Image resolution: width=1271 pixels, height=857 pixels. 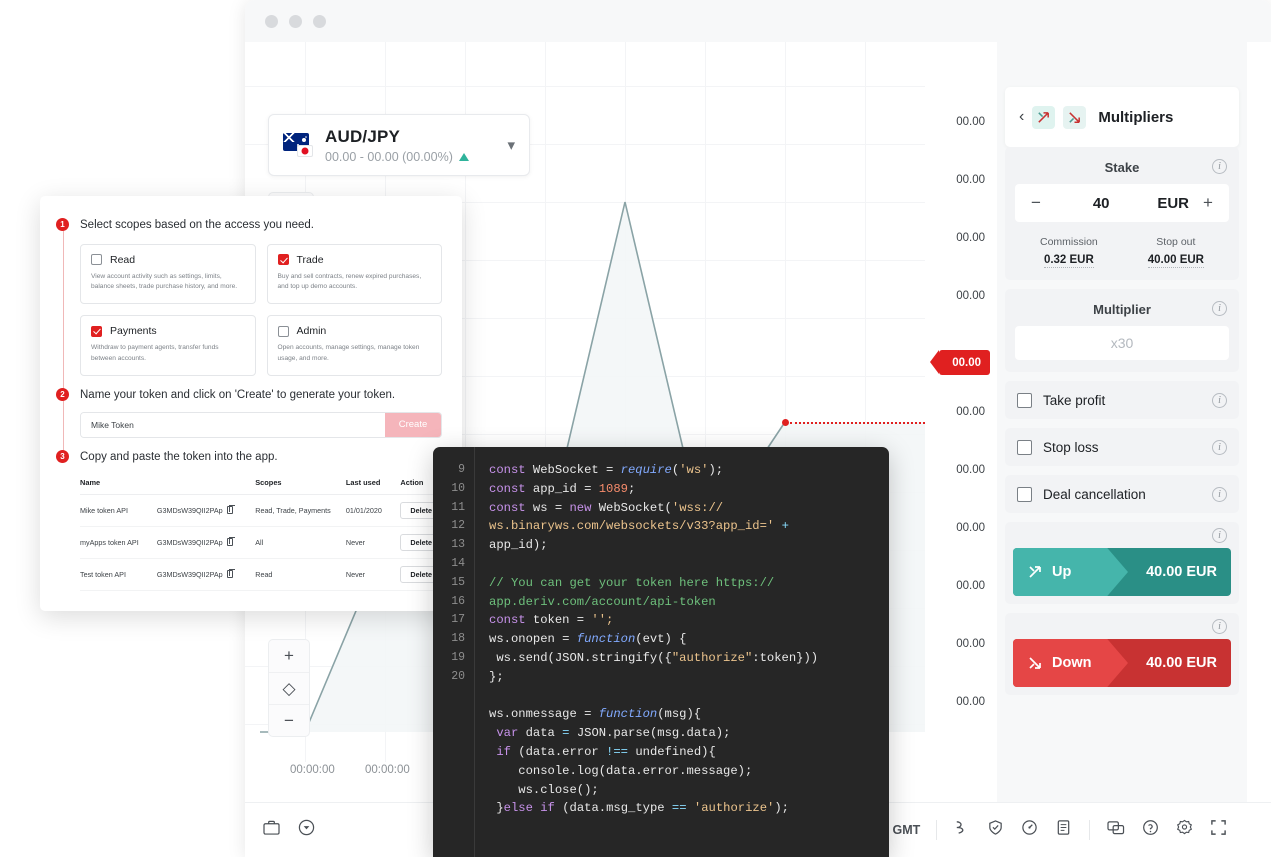 What do you see at coordinates (283, 331) in the screenshot?
I see `scope-admin-checkbox` at bounding box center [283, 331].